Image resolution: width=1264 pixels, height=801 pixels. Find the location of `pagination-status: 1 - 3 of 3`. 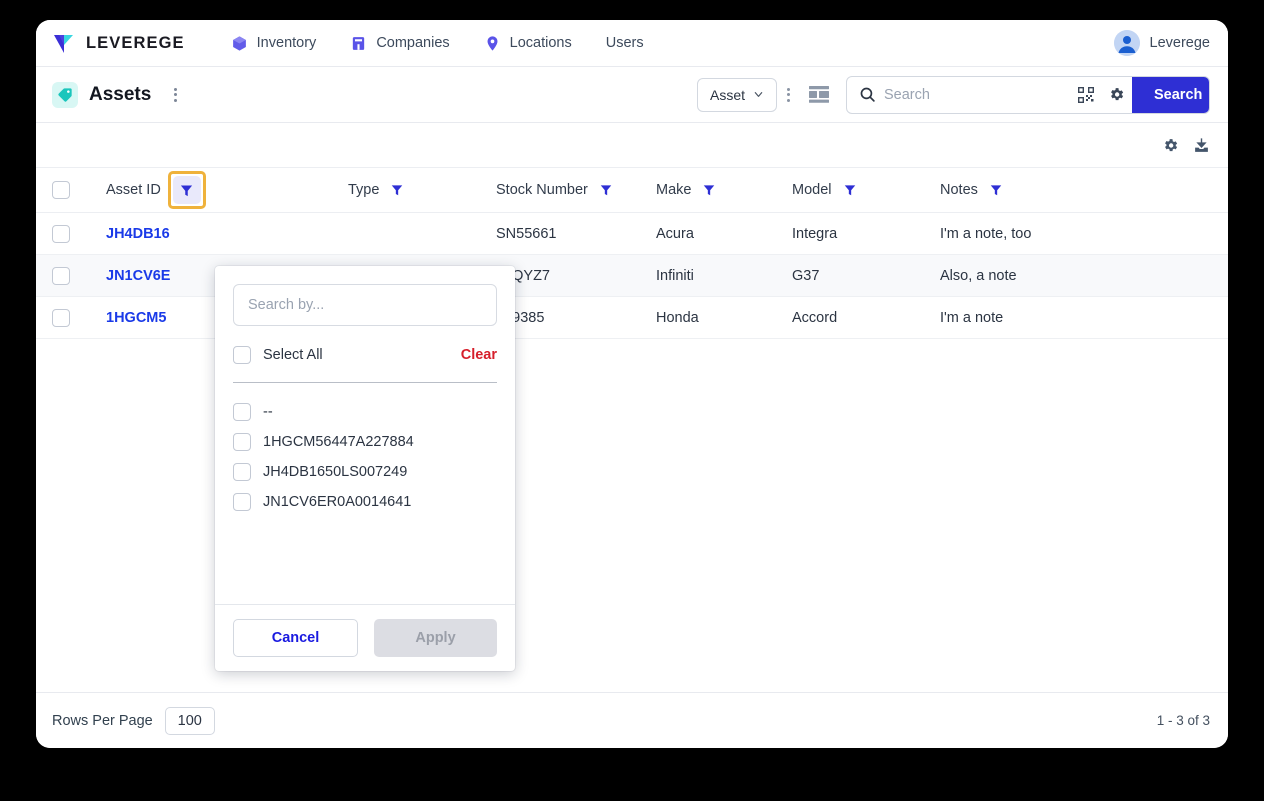

pagination-status: 1 - 3 of 3 is located at coordinates (1183, 720).